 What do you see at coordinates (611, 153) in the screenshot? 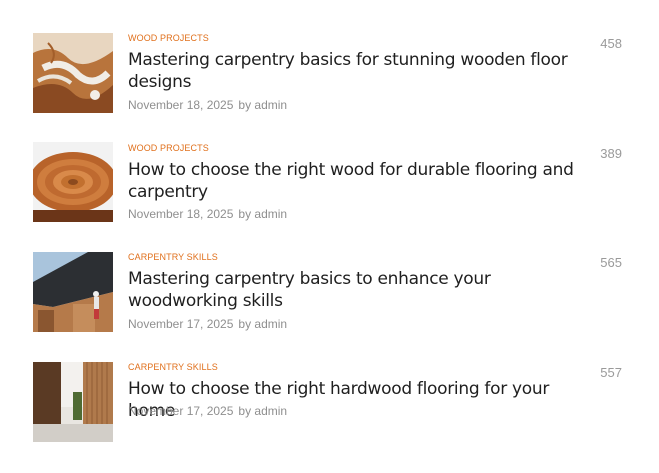
I see `post-view-count: 389` at bounding box center [611, 153].